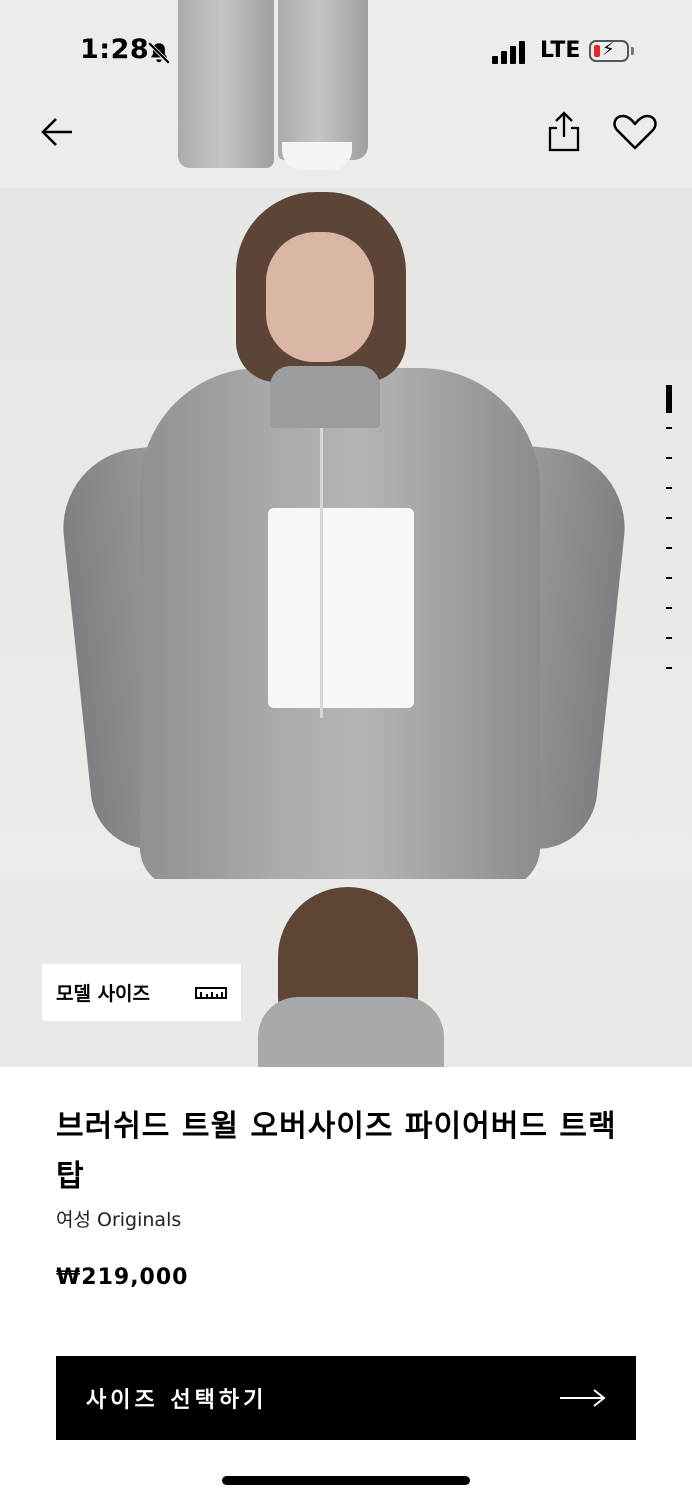  I want to click on gallery-page-indicator, so click(671, 541).